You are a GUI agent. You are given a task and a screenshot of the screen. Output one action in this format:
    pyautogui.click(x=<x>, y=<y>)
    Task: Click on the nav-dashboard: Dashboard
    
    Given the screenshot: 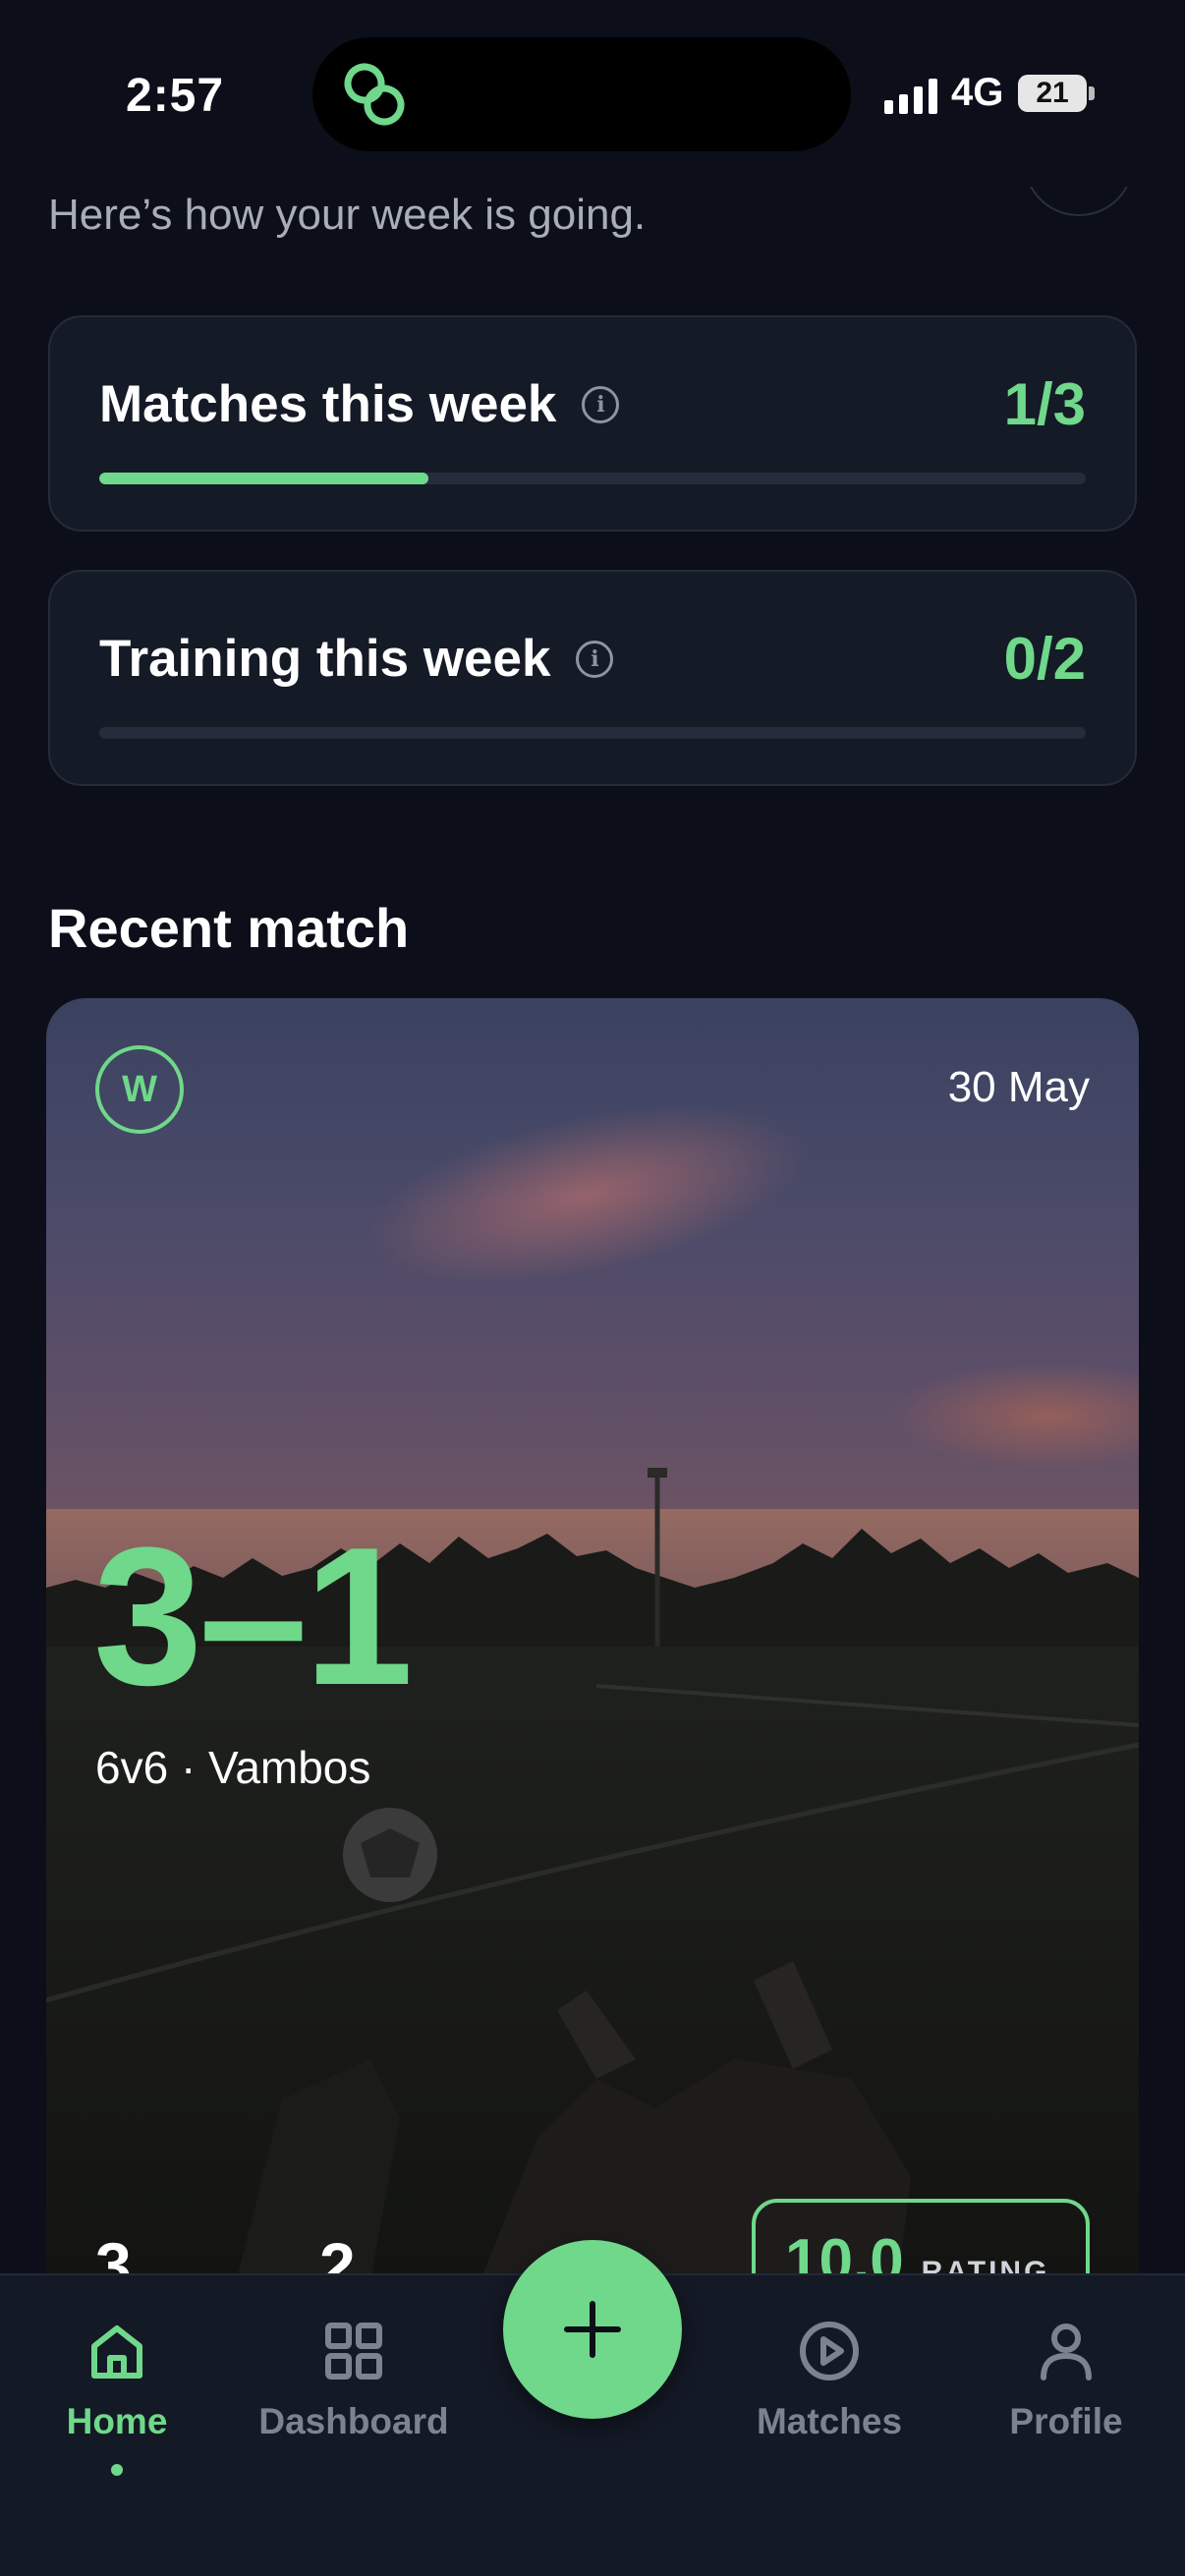 What is the action you would take?
    pyautogui.click(x=354, y=2379)
    